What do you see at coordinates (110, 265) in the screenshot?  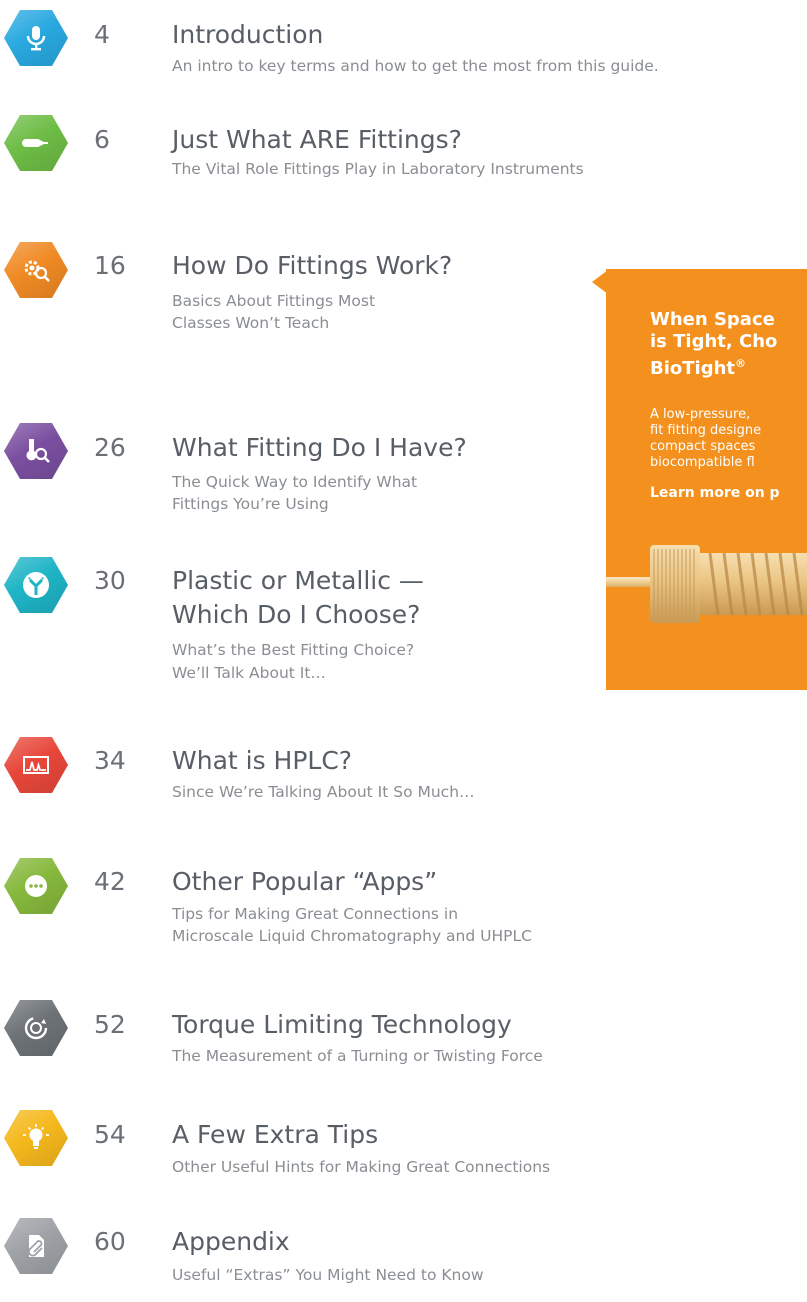 I see `page-number: 16` at bounding box center [110, 265].